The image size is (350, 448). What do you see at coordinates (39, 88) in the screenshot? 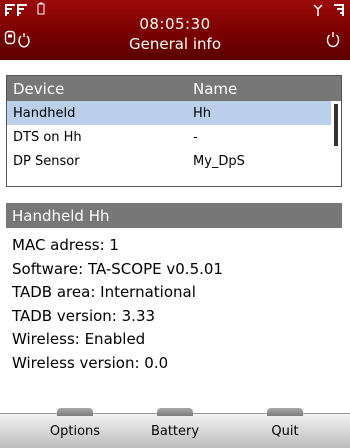
I see `column-header-device: Device` at bounding box center [39, 88].